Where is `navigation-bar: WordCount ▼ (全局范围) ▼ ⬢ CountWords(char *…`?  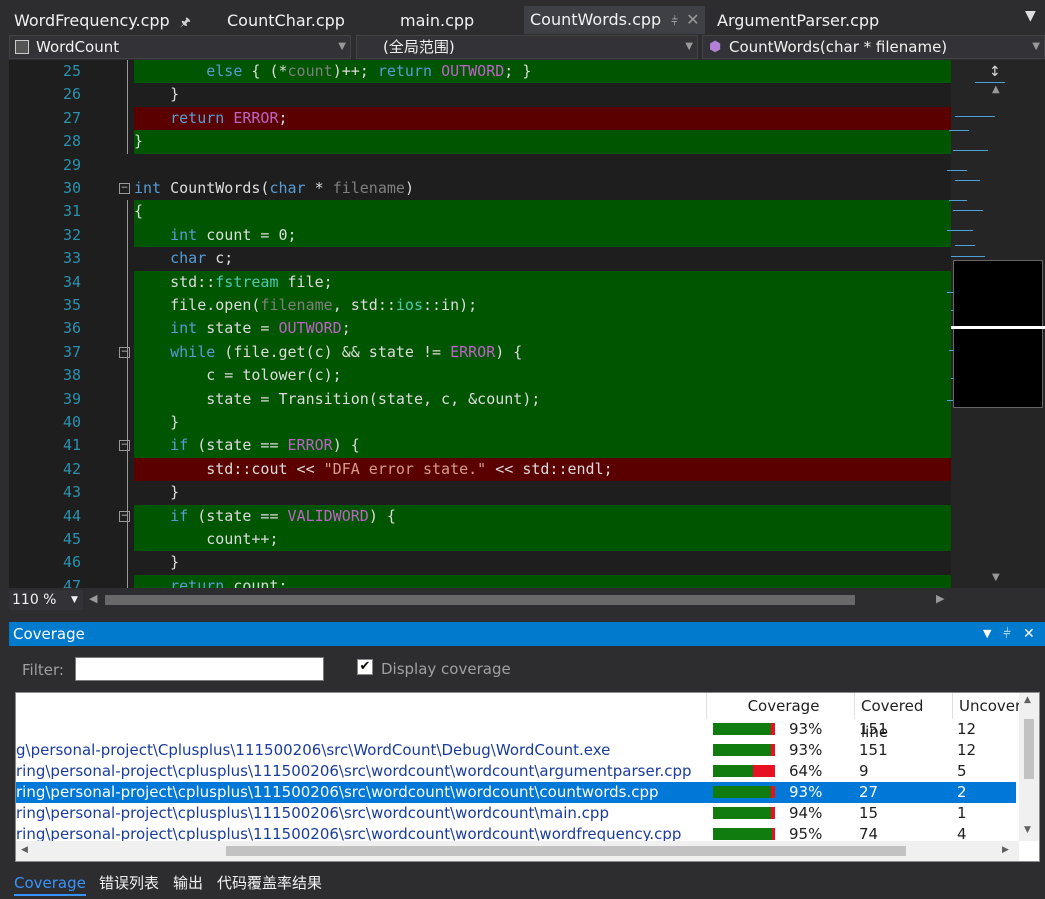 navigation-bar: WordCount ▼ (全局范围) ▼ ⬢ CountWords(char *… is located at coordinates (522, 47).